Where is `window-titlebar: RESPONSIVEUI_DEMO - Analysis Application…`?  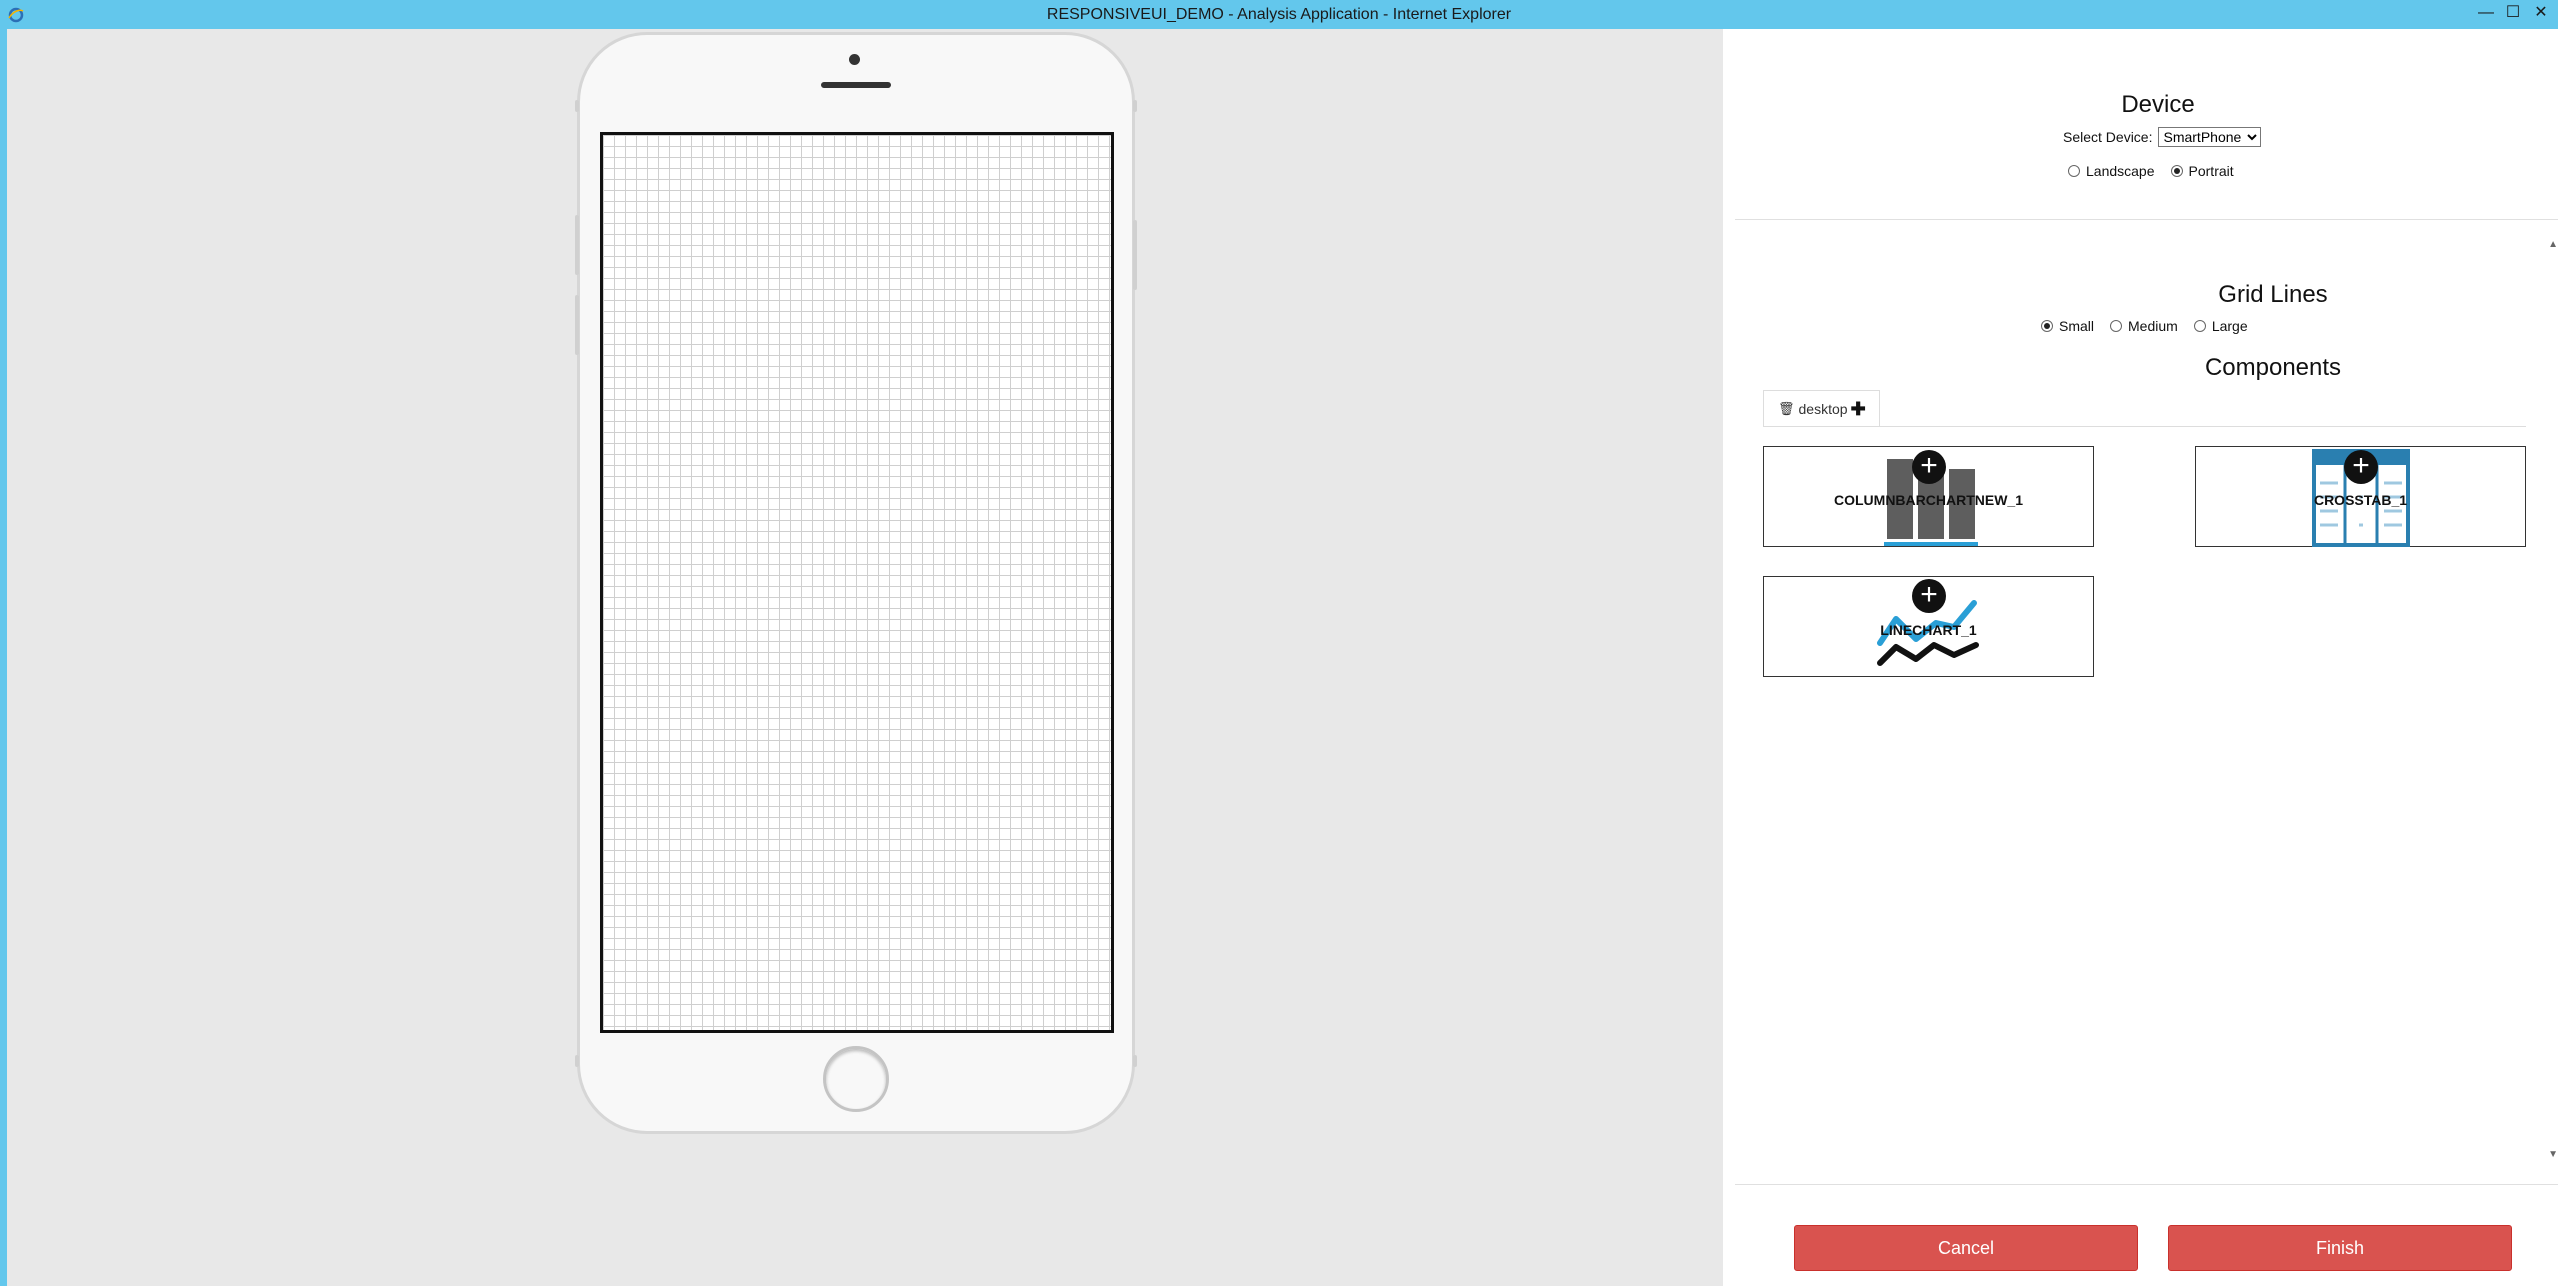
window-titlebar: RESPONSIVEUI_DEMO - Analysis Application… is located at coordinates (1279, 14).